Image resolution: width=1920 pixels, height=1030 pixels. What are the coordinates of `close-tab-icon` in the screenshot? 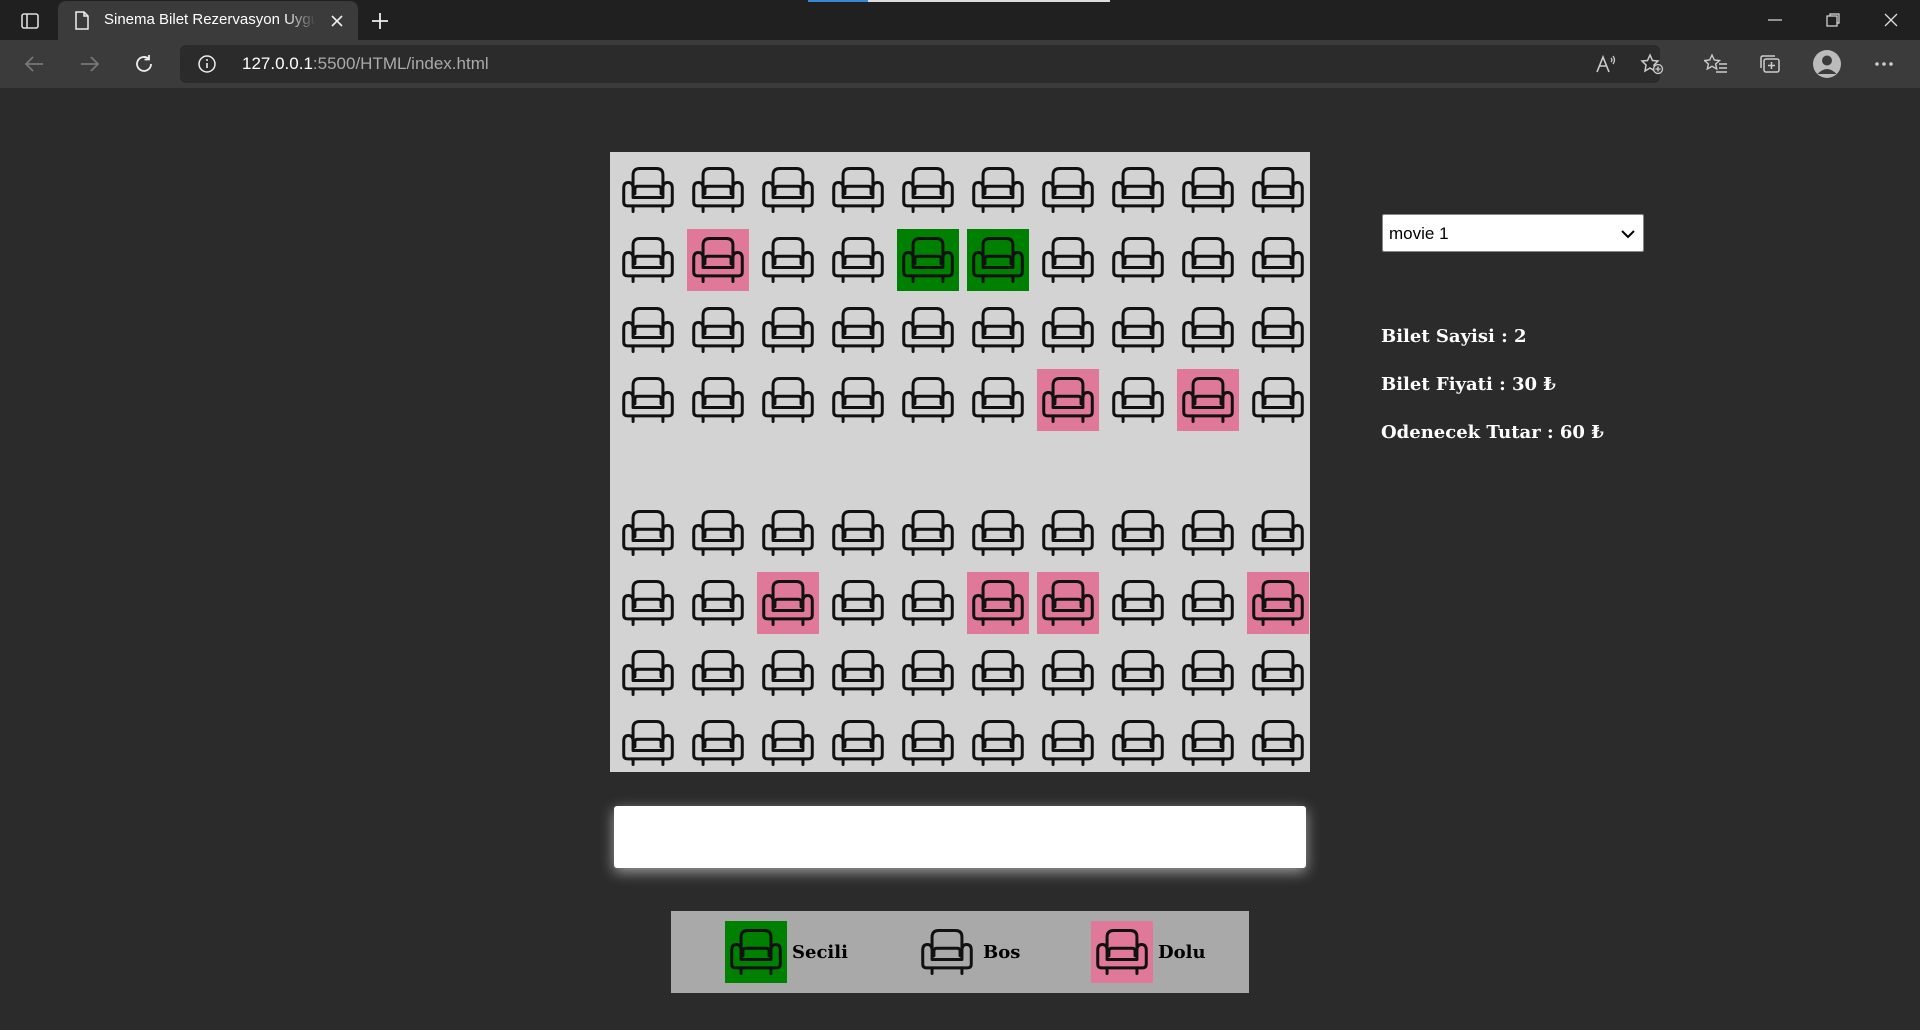 It's located at (337, 21).